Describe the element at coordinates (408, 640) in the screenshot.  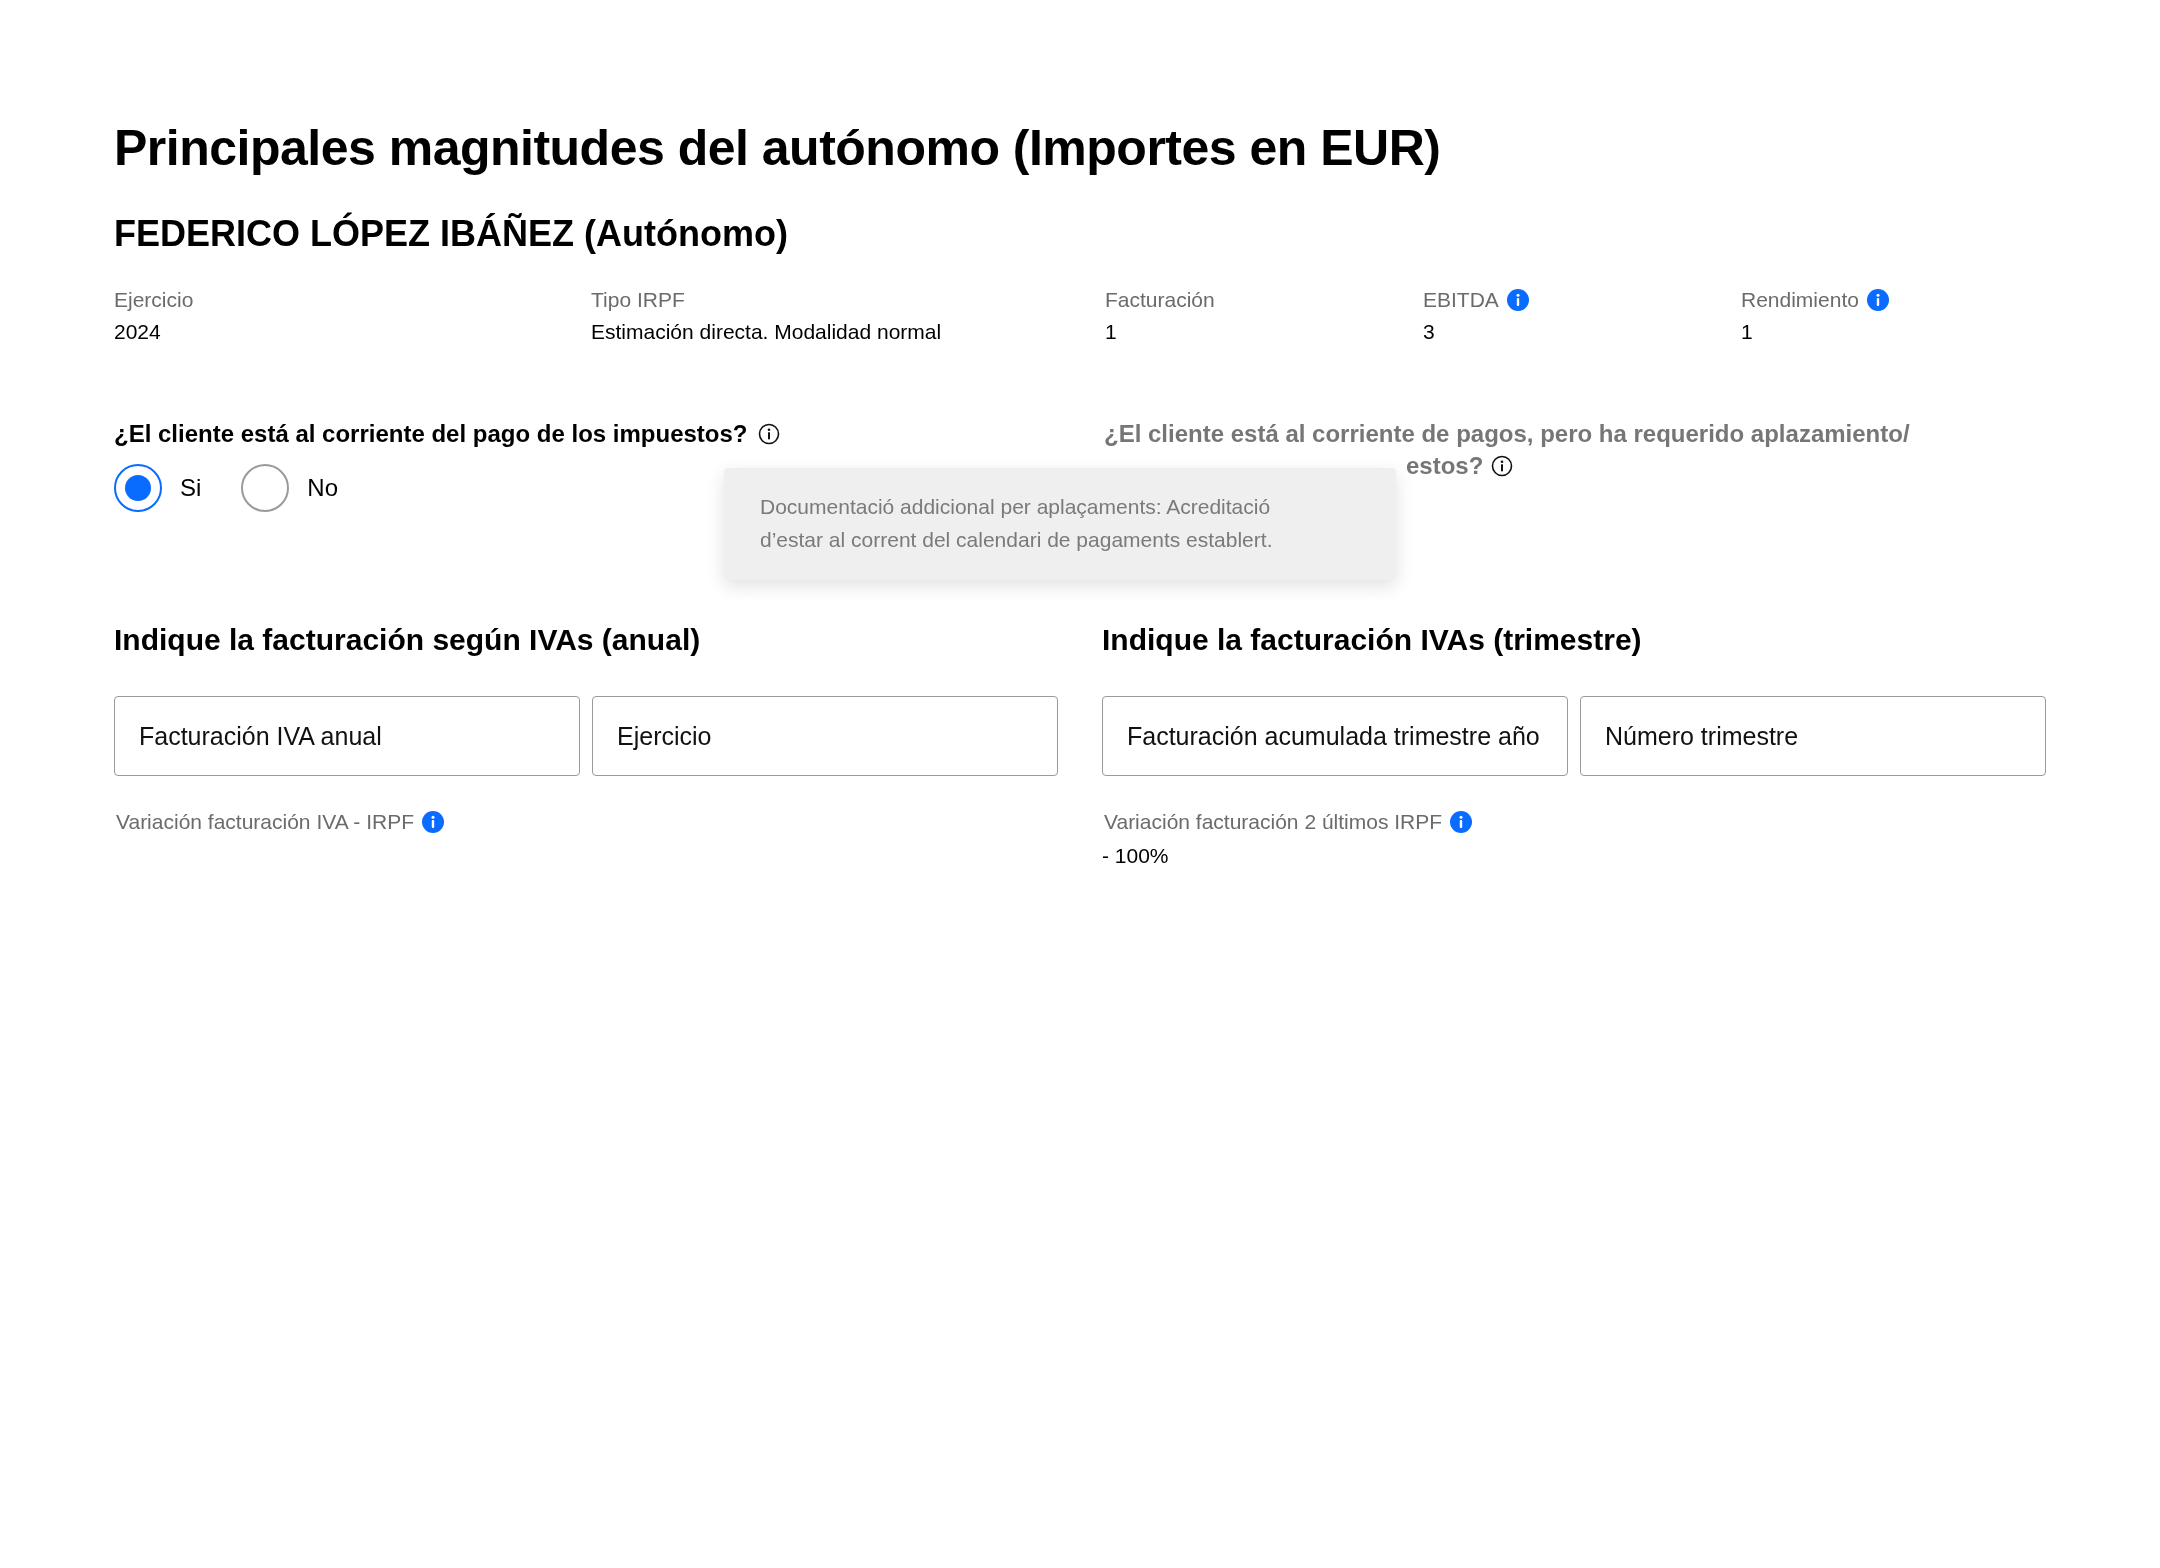
I see `section-heading: Indique la facturación según IVAs (anual)` at that location.